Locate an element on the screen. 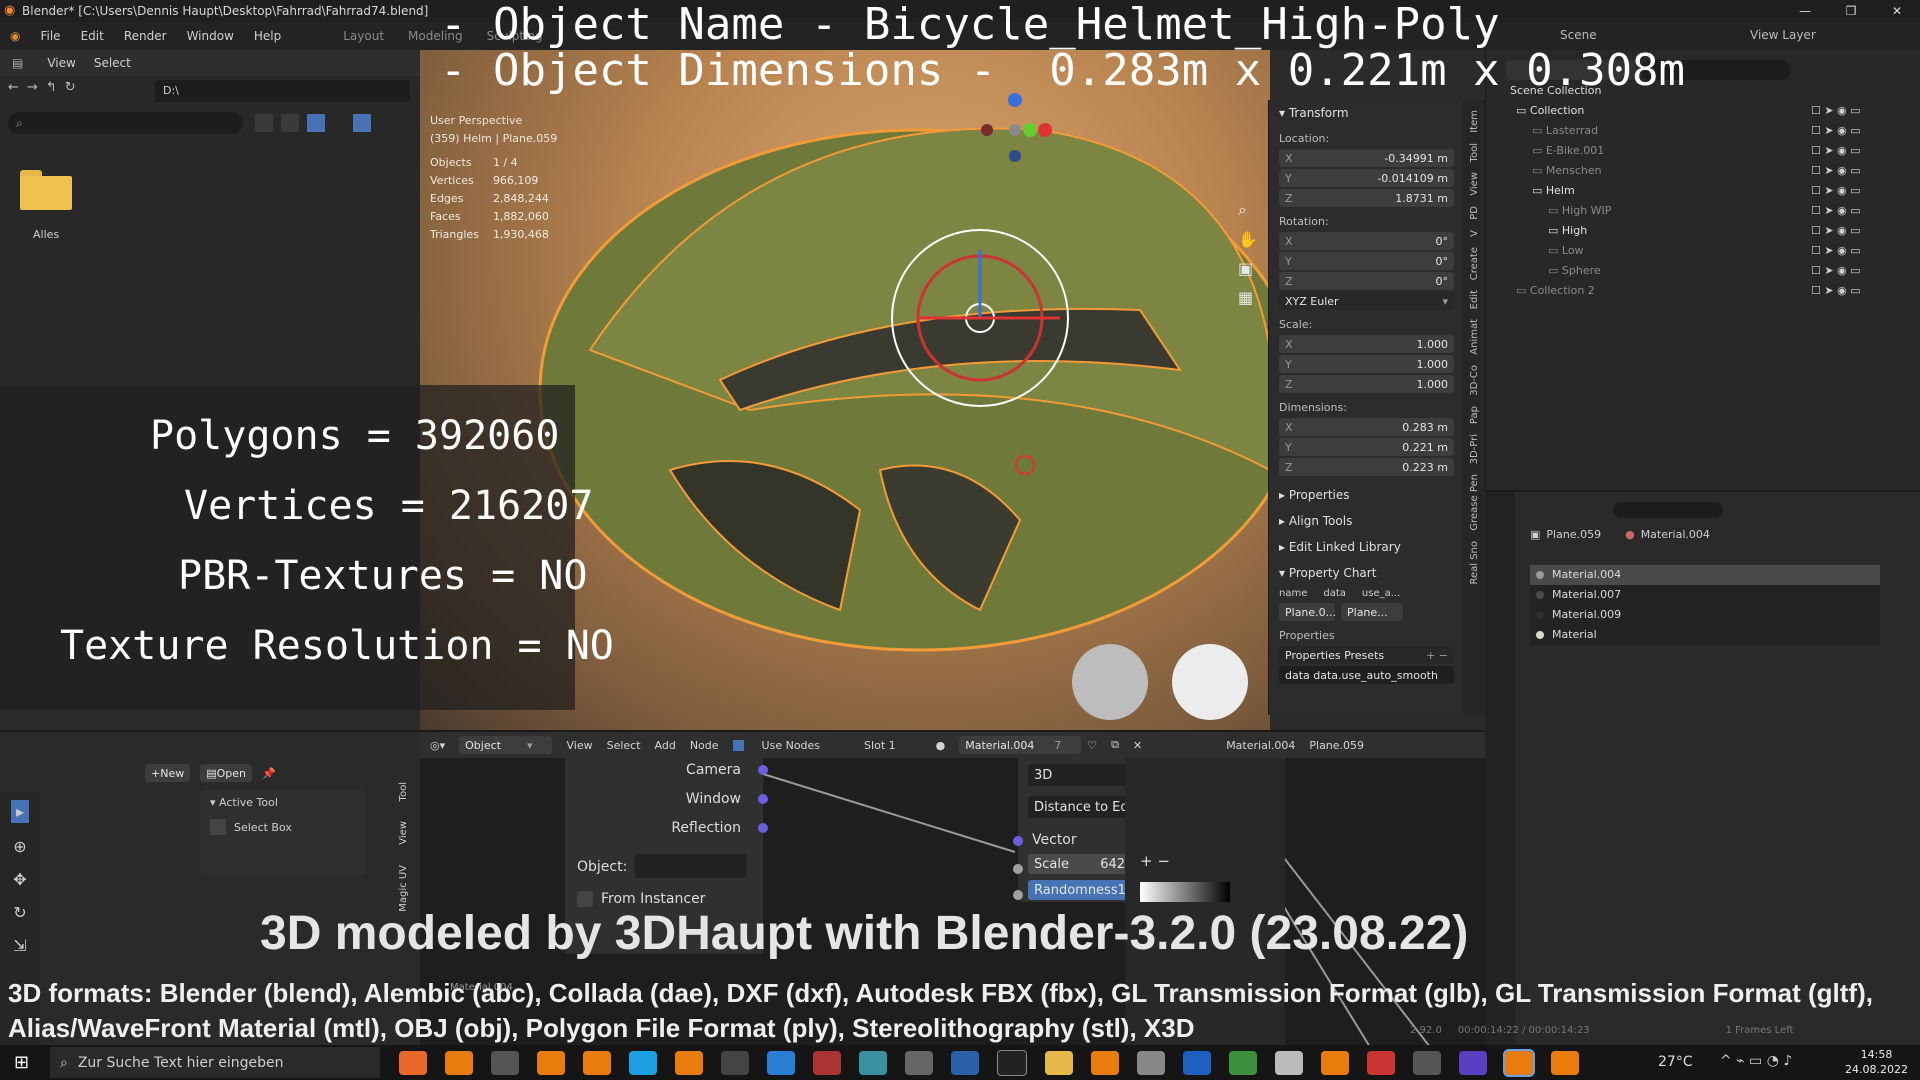 The width and height of the screenshot is (1920, 1080). location-x: X -0.34991 m is located at coordinates (1366, 158).